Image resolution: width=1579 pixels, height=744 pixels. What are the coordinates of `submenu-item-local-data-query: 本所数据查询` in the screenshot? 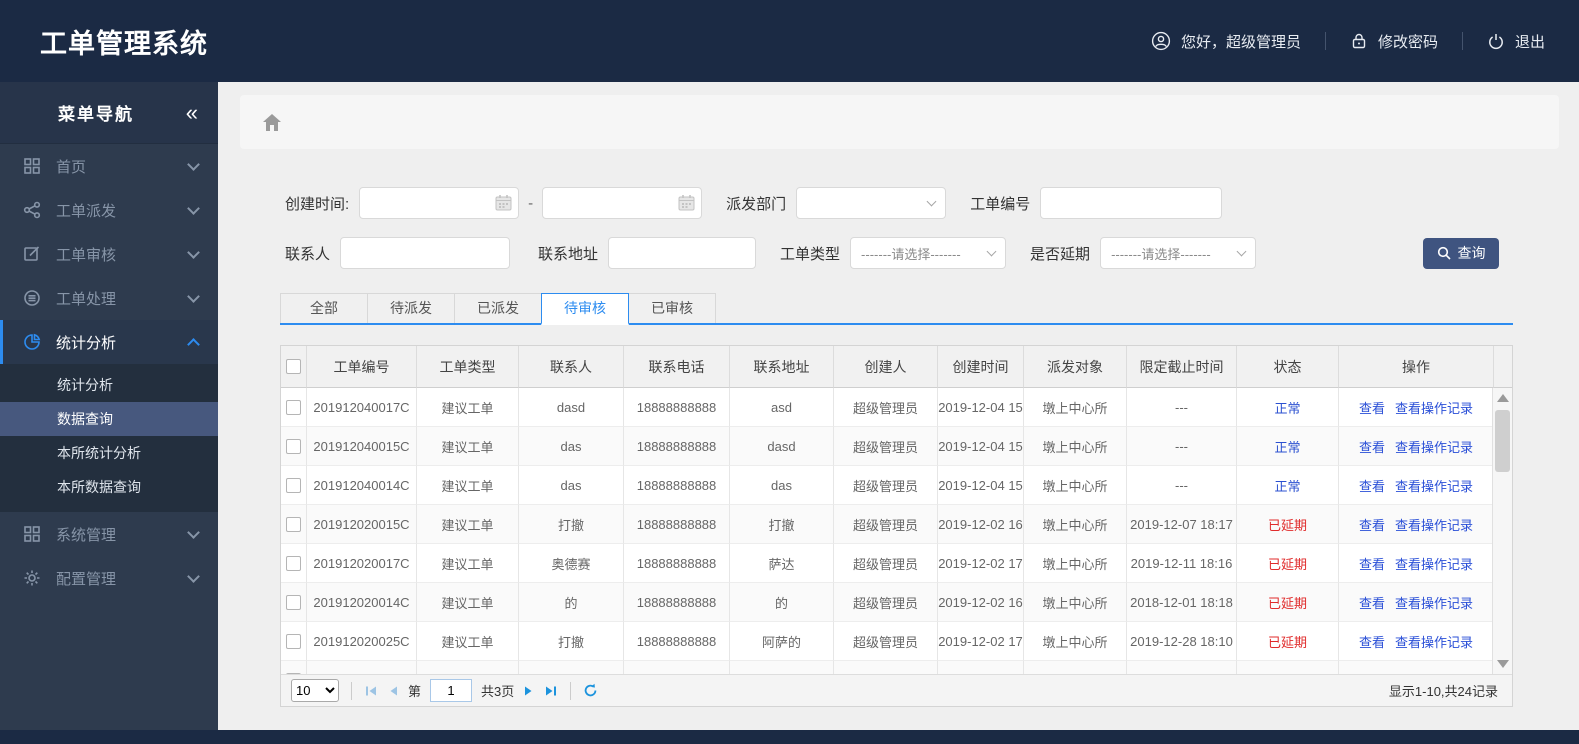 It's located at (109, 487).